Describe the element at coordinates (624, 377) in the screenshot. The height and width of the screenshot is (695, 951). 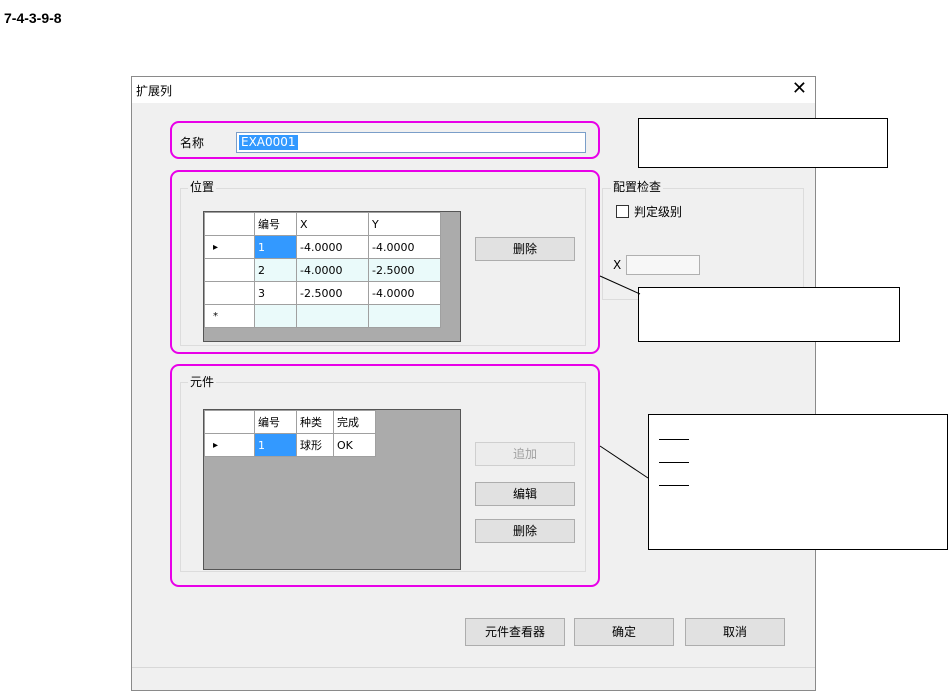
I see `leader-lines` at that location.